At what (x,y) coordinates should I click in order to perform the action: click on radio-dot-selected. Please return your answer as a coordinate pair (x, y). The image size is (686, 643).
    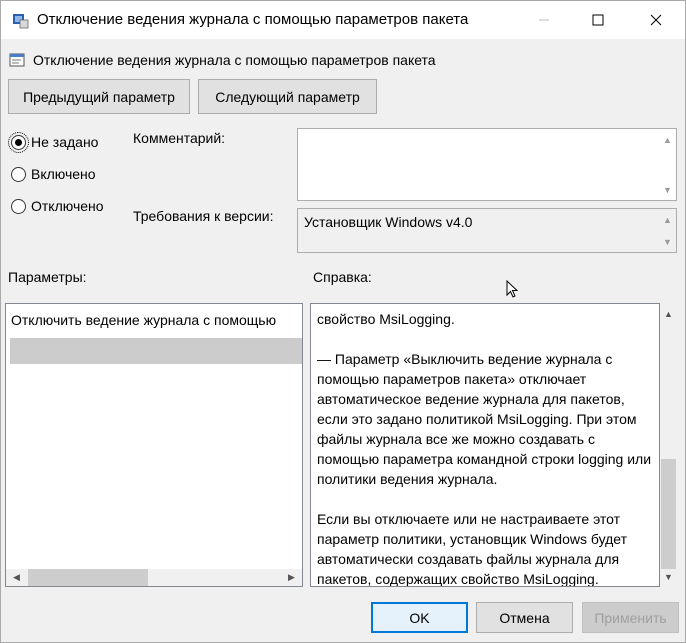
    Looking at the image, I should click on (18, 142).